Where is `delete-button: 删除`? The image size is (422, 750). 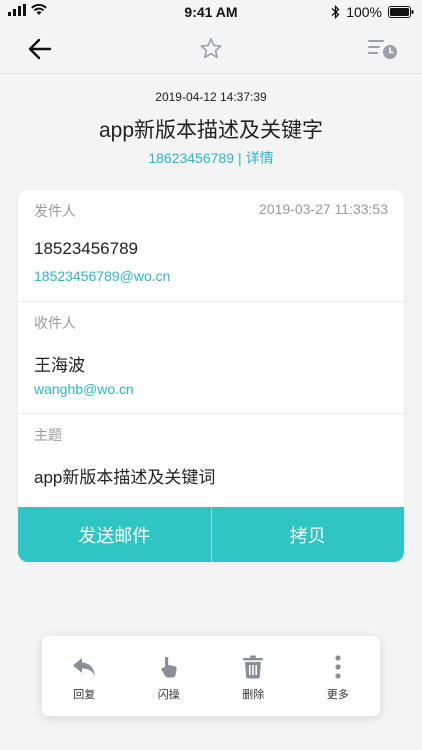 delete-button: 删除 is located at coordinates (253, 676).